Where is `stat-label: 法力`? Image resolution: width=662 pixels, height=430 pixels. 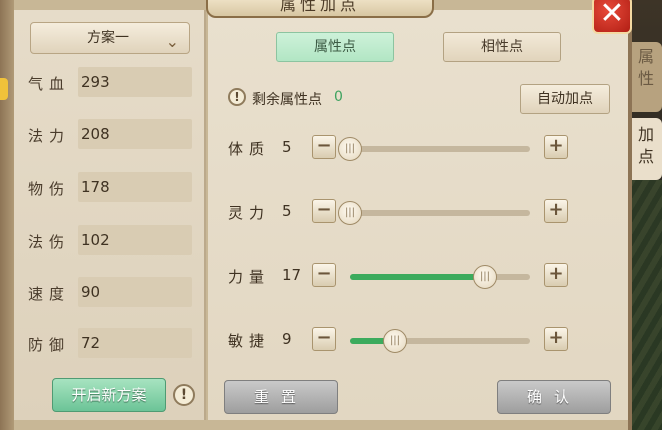 stat-label: 法力 is located at coordinates (49, 136).